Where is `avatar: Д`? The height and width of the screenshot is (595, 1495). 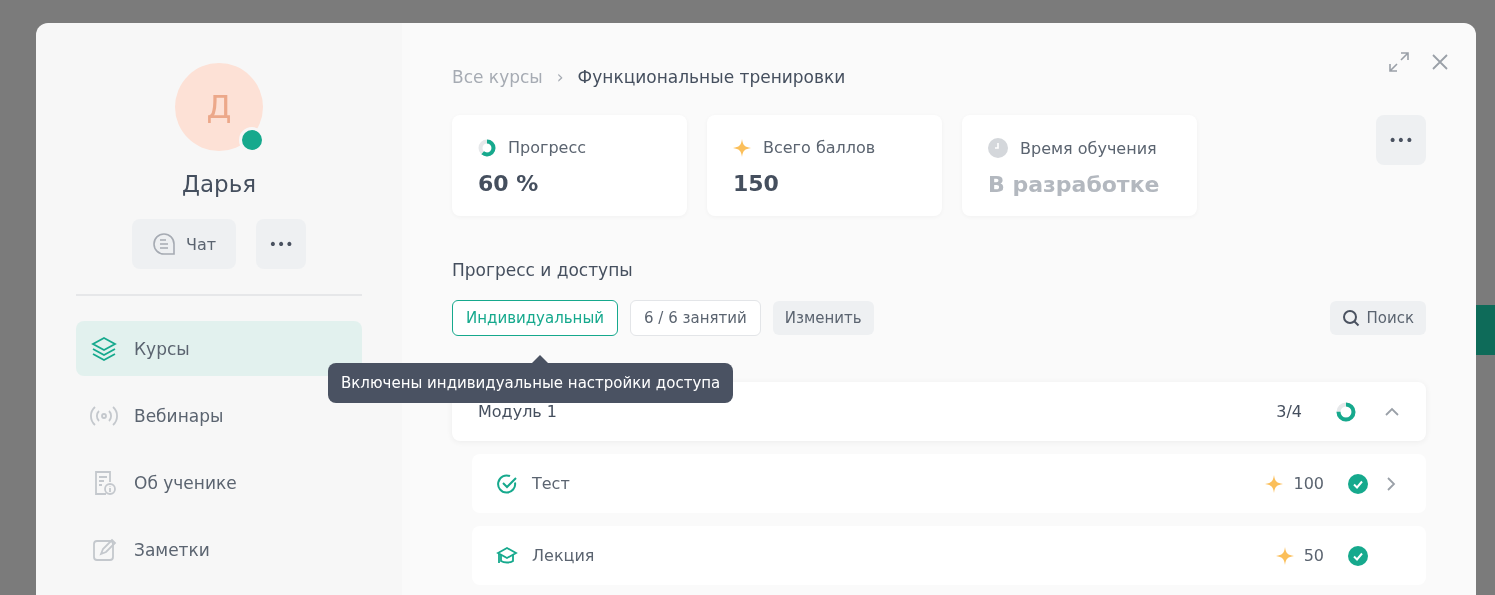 avatar: Д is located at coordinates (219, 107).